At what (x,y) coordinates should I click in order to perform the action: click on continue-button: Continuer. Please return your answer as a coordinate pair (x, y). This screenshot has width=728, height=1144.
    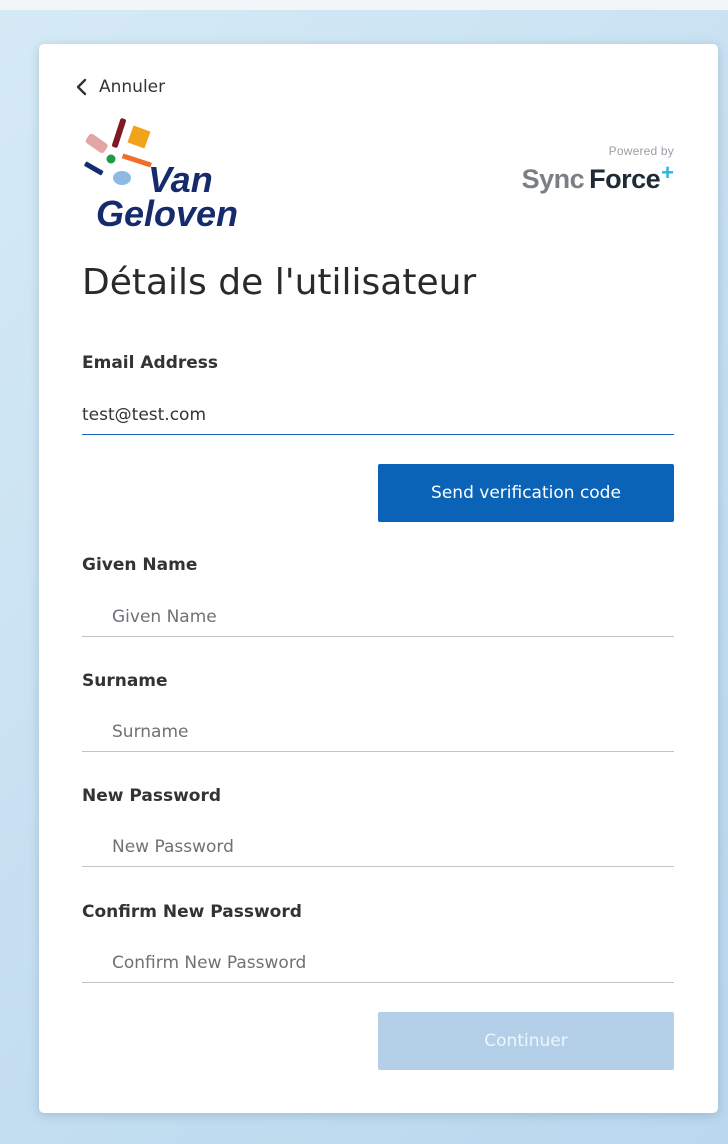
    Looking at the image, I should click on (526, 1041).